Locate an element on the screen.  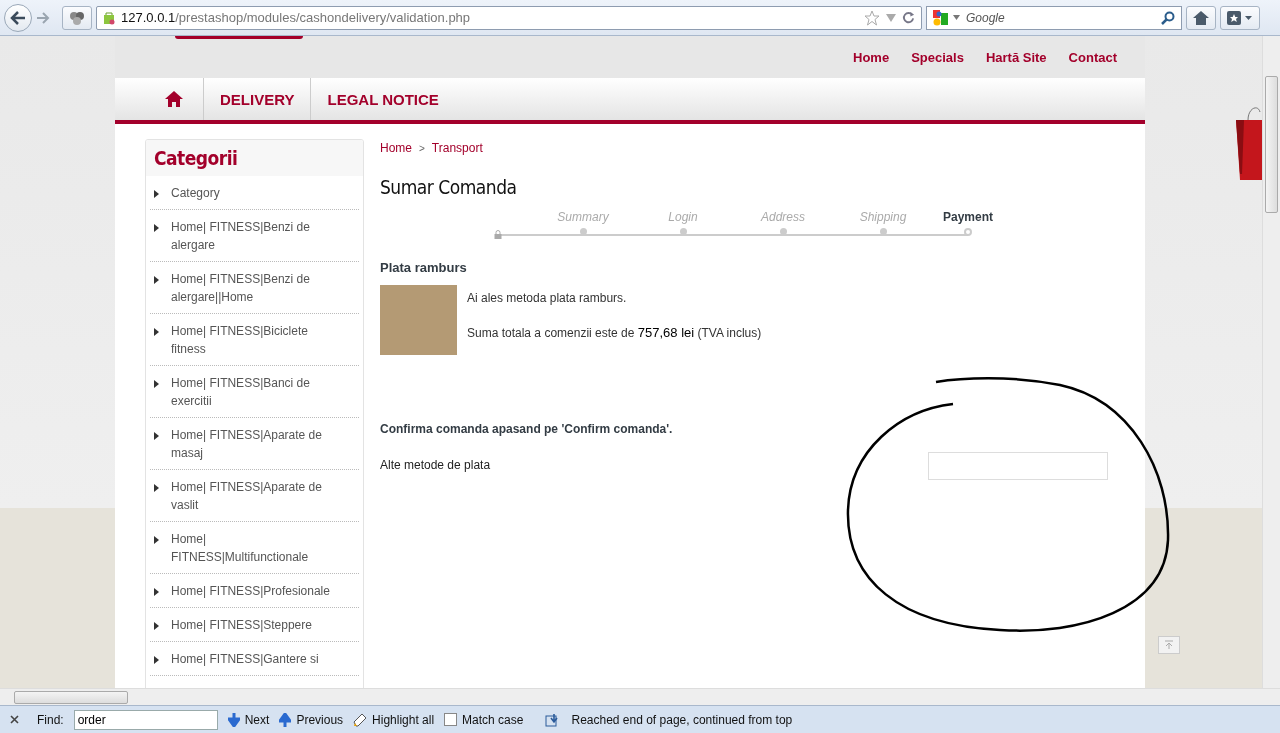
payment-text: Ai ales metoda plata ramburs. is located at coordinates (547, 298).